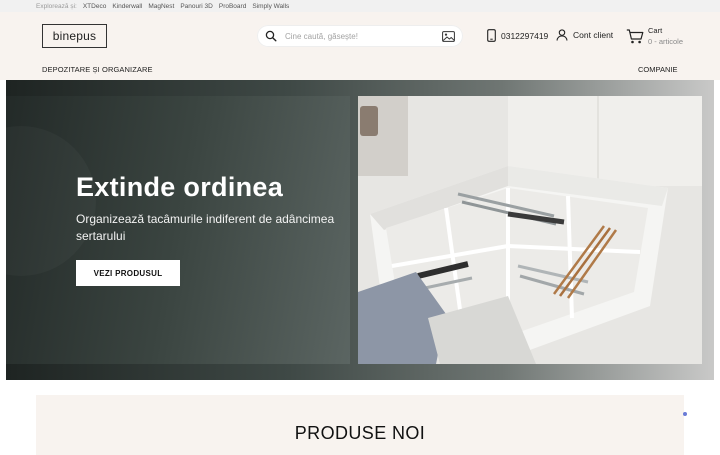  I want to click on user-icon, so click(562, 35).